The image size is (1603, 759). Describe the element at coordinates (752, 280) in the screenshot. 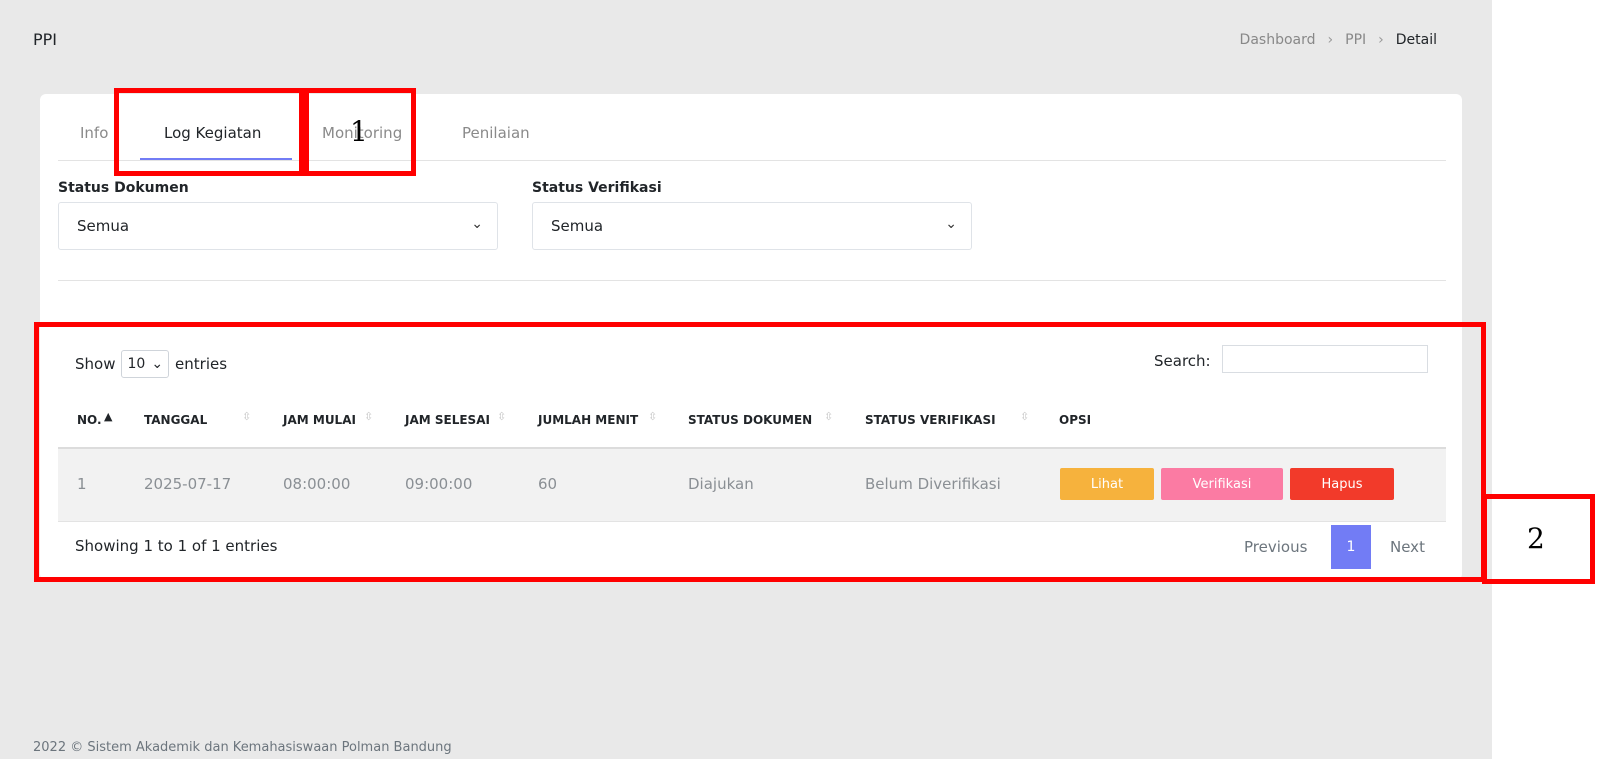

I see `section-divider` at that location.